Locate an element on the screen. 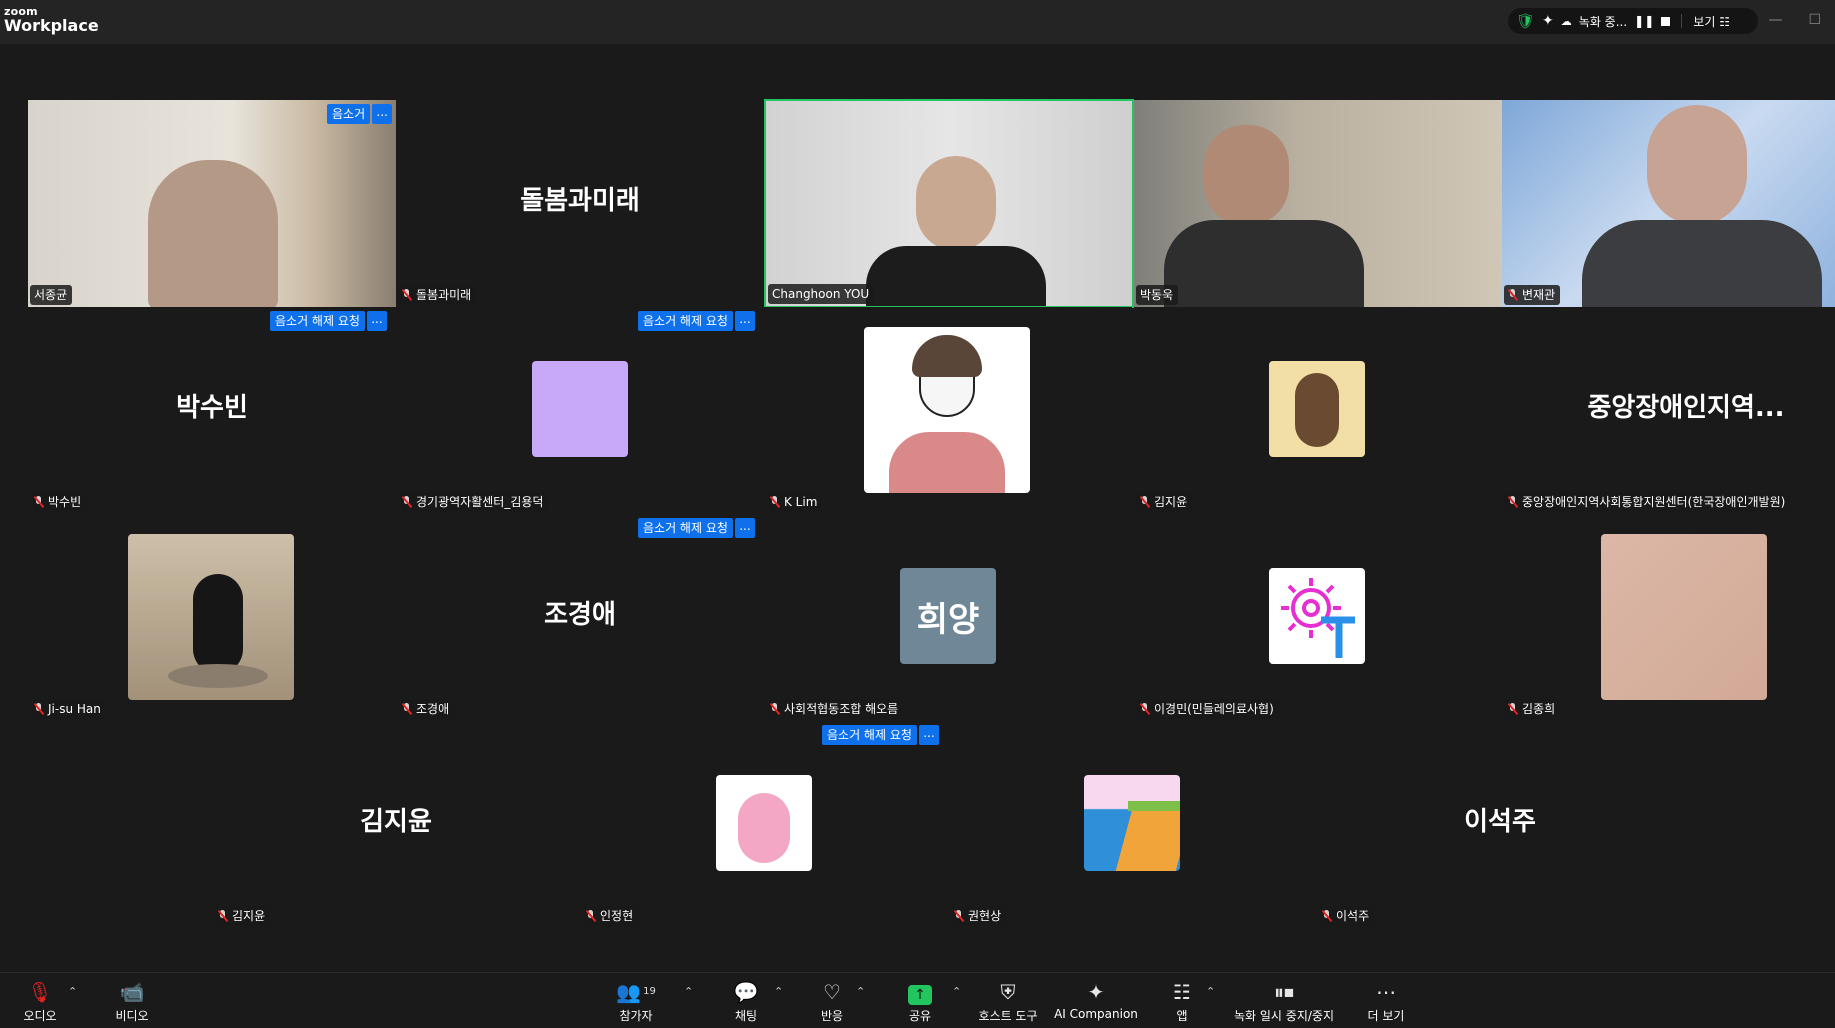 This screenshot has height=1028, width=1835. apps-button: ☷ 앱 is located at coordinates (1182, 1001).